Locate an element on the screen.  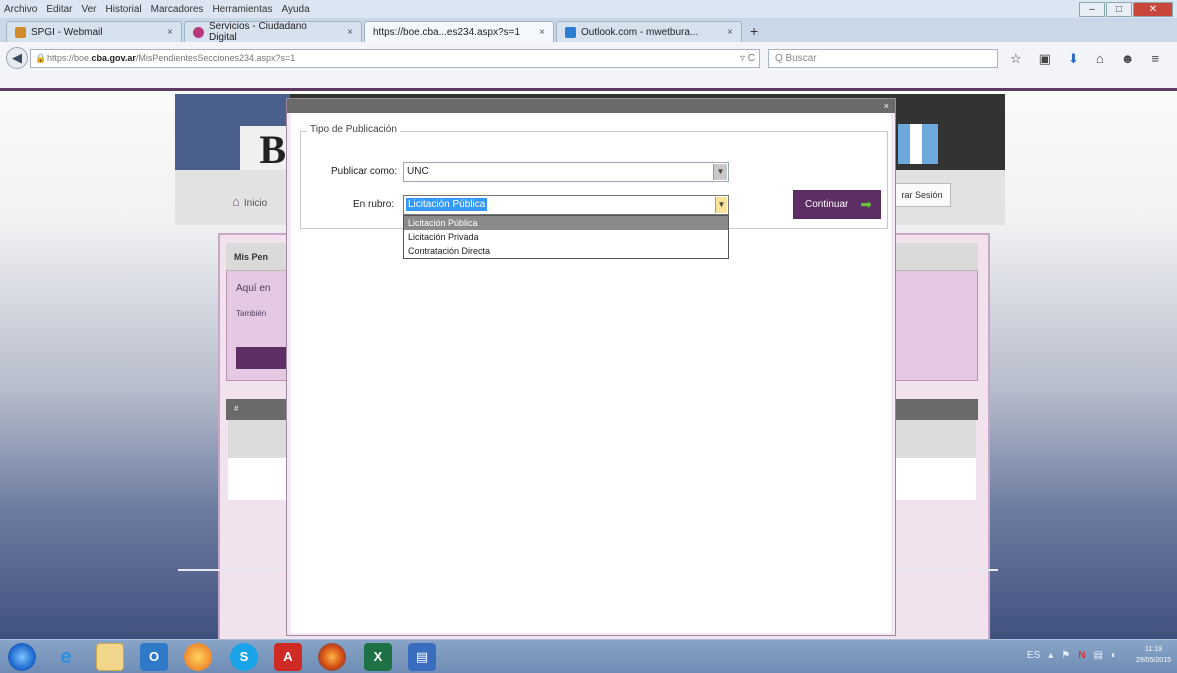
url-path: /MisPendientesSecciones234.aspx?s=1 is located at coordinates (215, 58).